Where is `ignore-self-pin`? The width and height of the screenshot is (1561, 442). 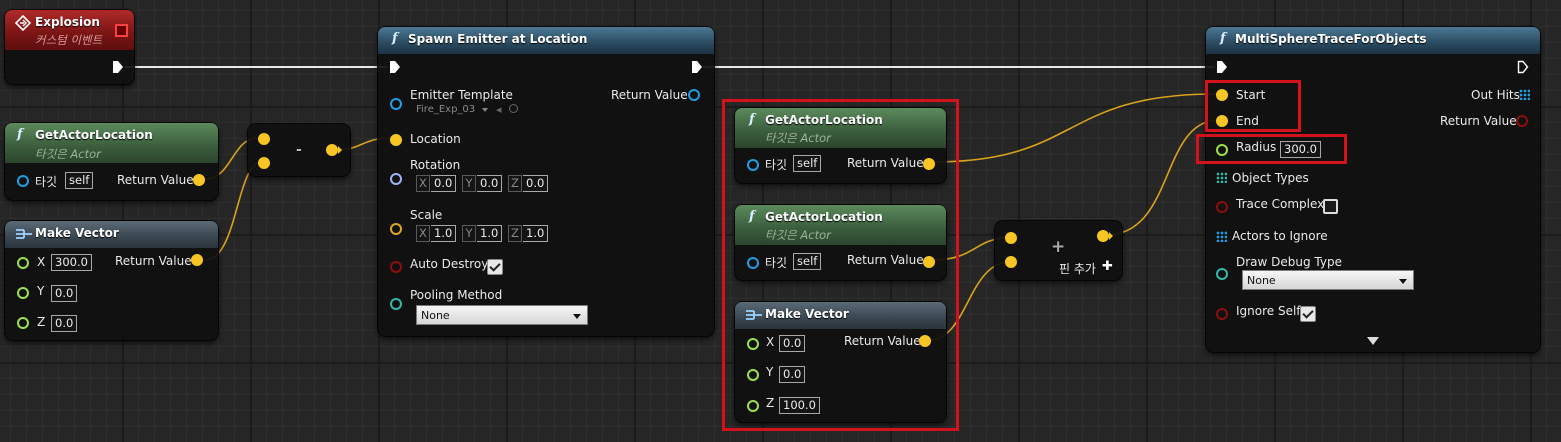
ignore-self-pin is located at coordinates (1222, 314).